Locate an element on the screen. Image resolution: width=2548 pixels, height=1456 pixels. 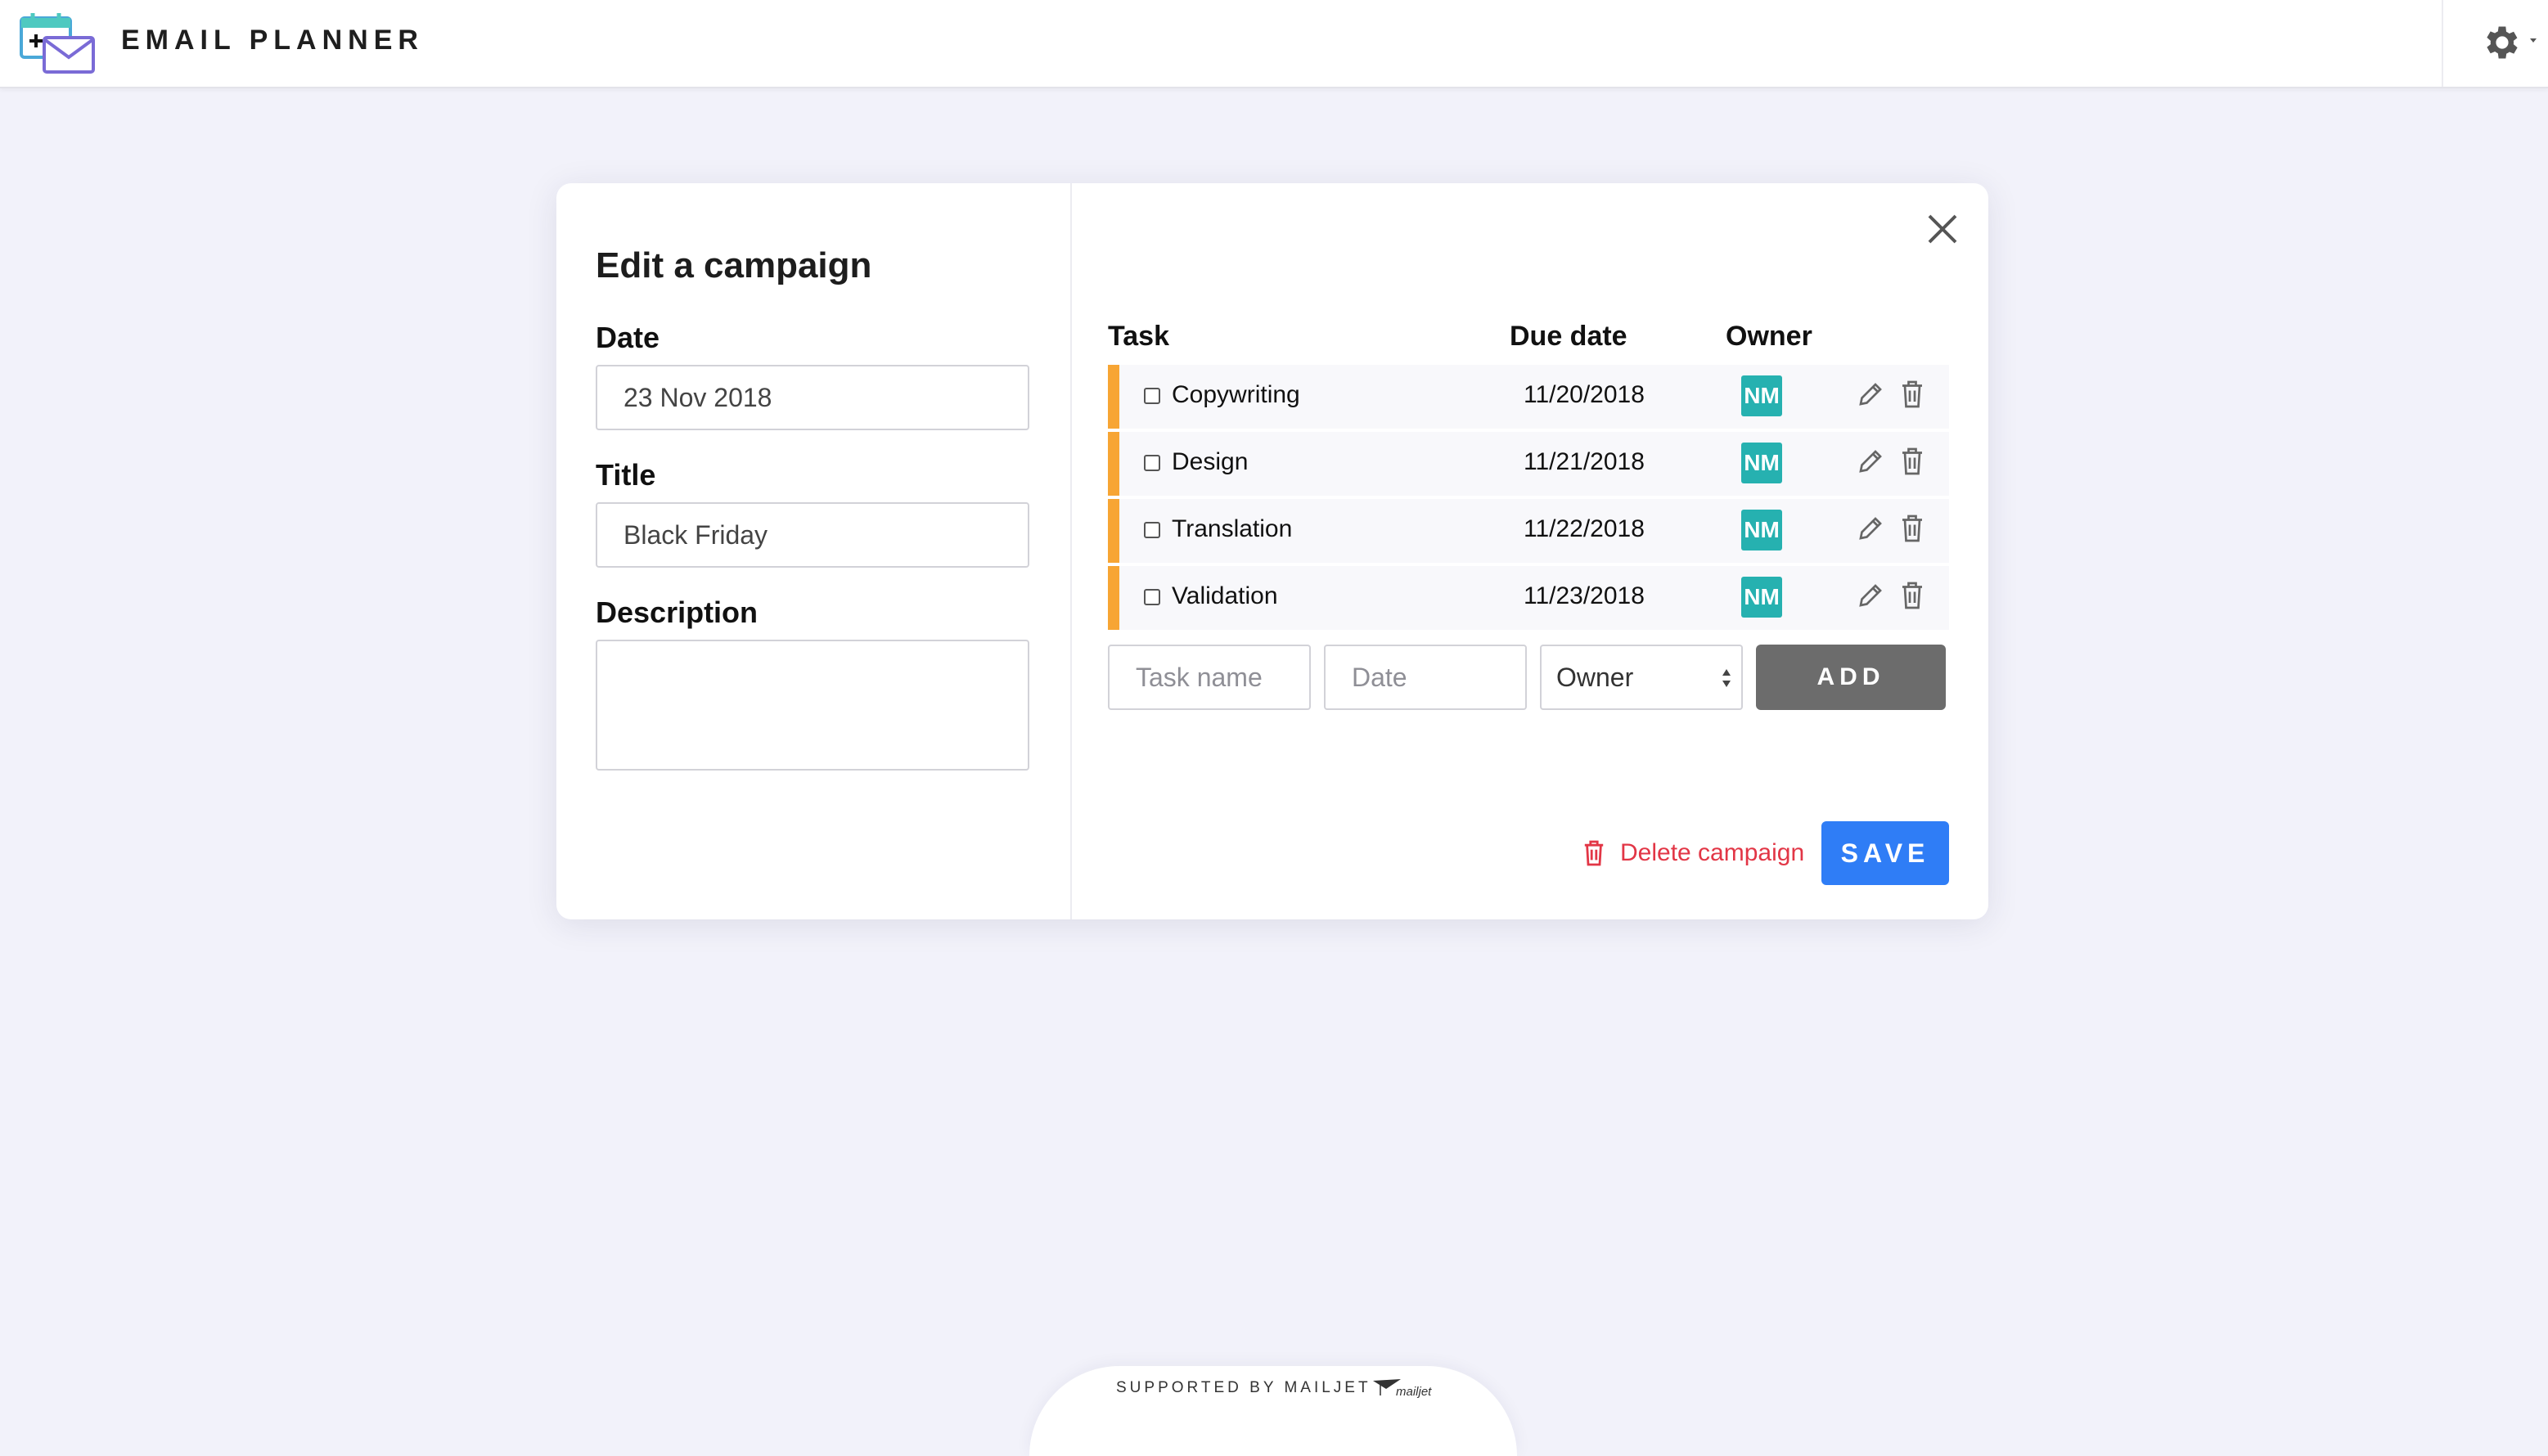
task-name: Design is located at coordinates (1211, 462).